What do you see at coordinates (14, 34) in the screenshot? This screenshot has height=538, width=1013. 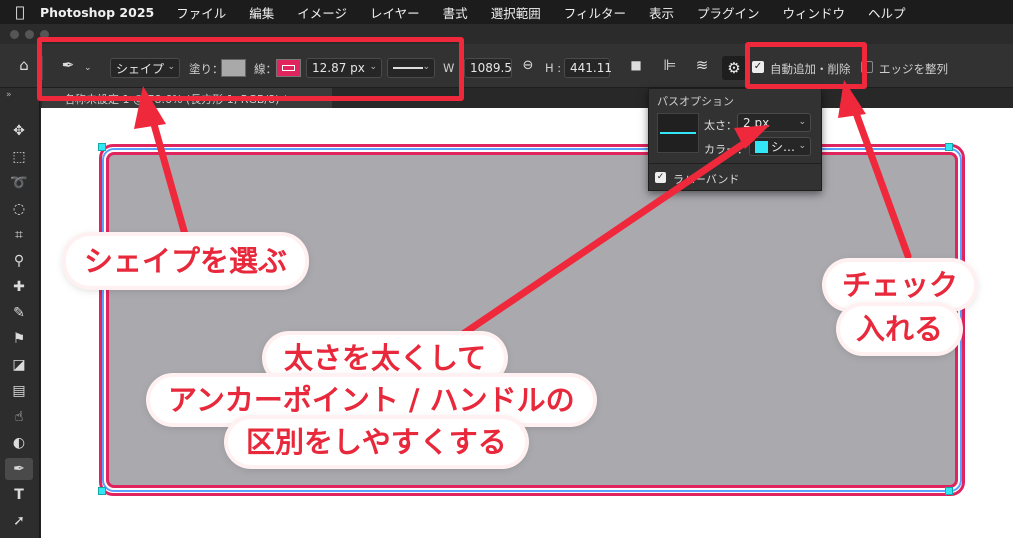 I see `close-window-icon` at bounding box center [14, 34].